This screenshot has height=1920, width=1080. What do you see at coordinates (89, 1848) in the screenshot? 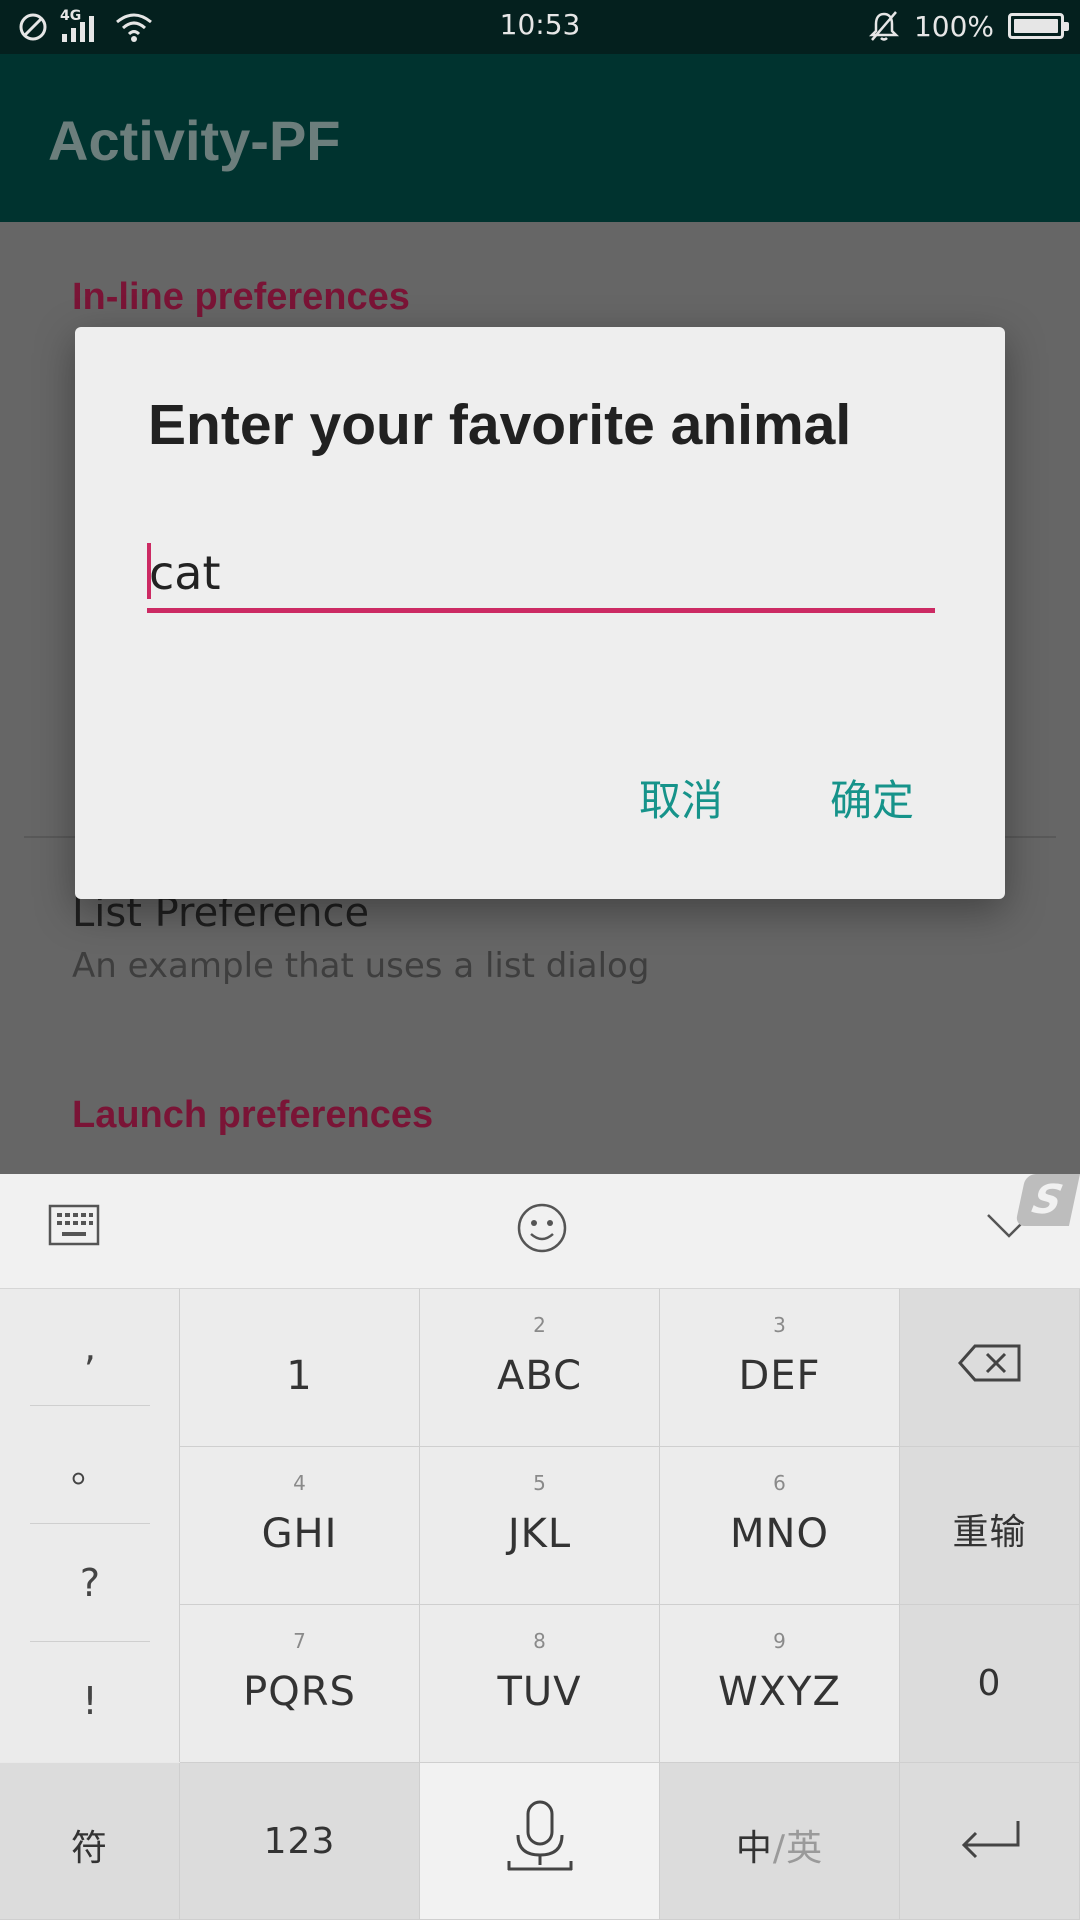
I see `key-label: 符` at bounding box center [89, 1848].